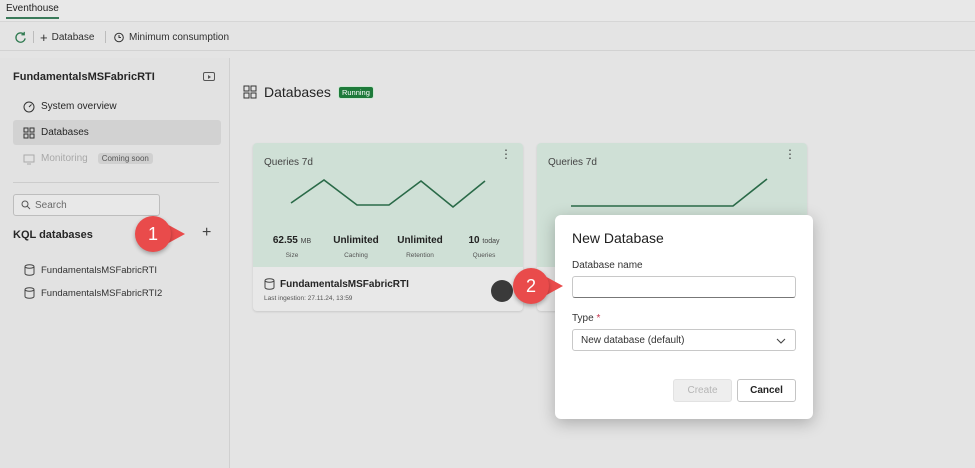 This screenshot has height=468, width=975. What do you see at coordinates (292, 255) in the screenshot?
I see `stat-label: Size` at bounding box center [292, 255].